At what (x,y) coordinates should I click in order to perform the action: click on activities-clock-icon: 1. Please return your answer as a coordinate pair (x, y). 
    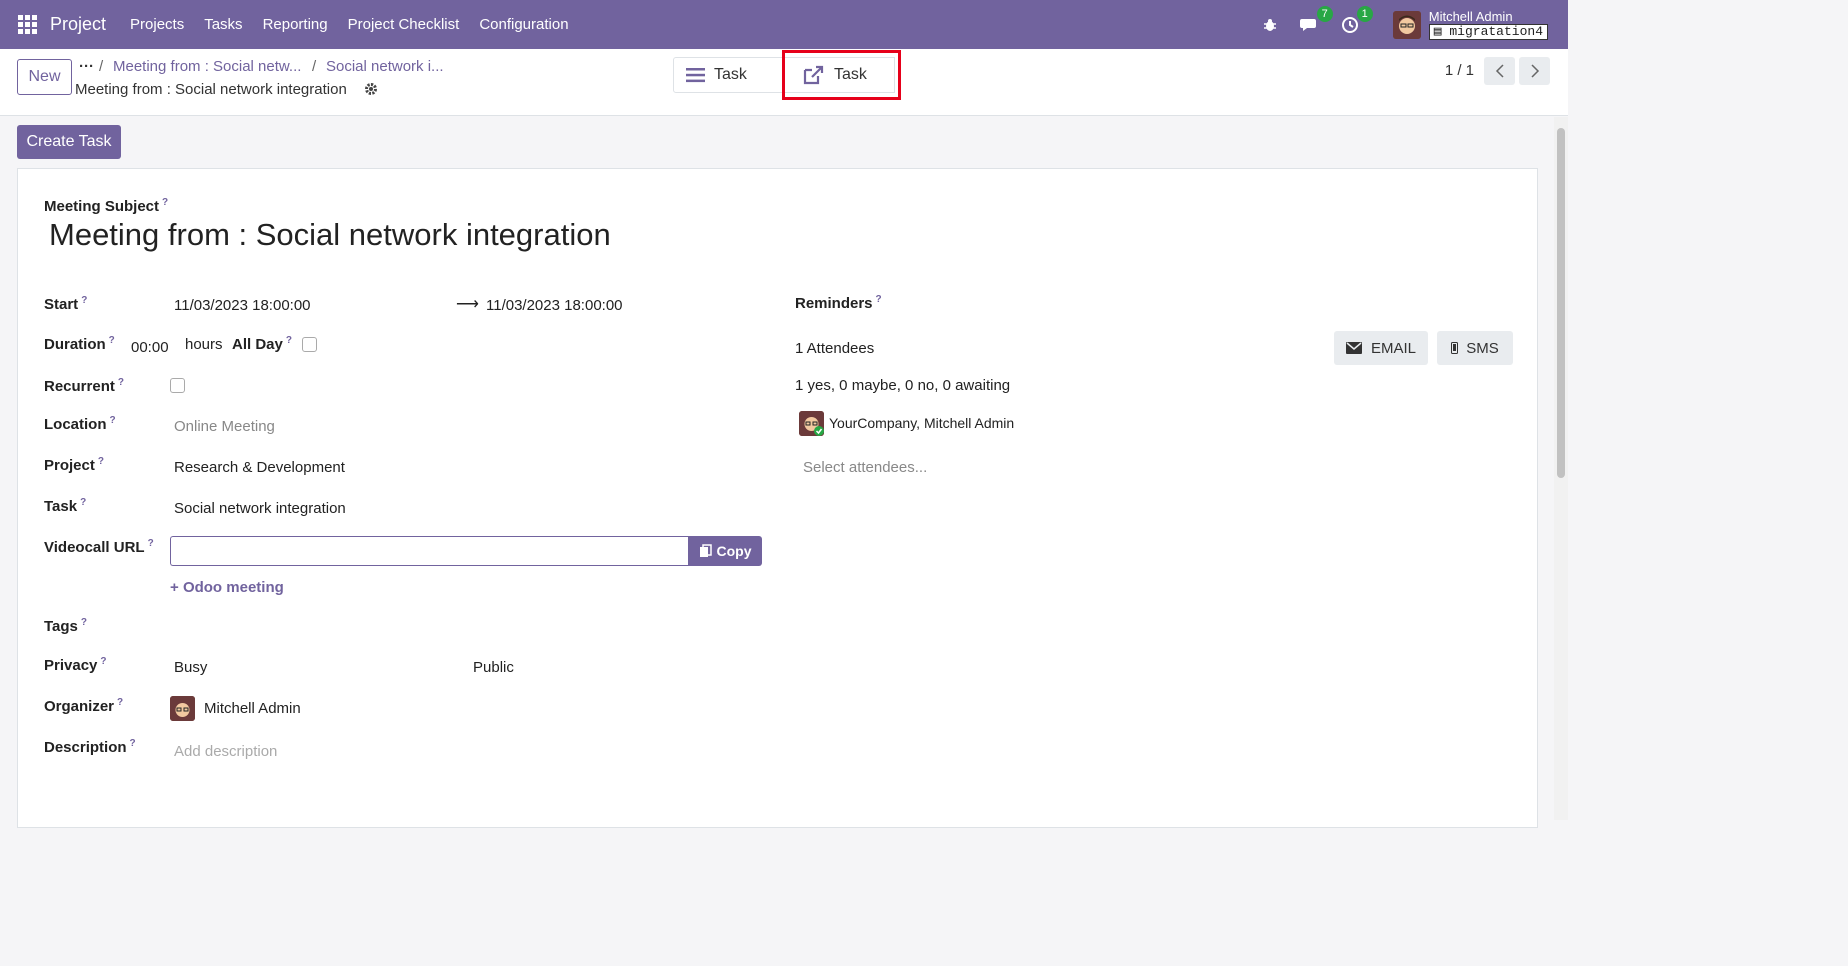
    Looking at the image, I should click on (1356, 20).